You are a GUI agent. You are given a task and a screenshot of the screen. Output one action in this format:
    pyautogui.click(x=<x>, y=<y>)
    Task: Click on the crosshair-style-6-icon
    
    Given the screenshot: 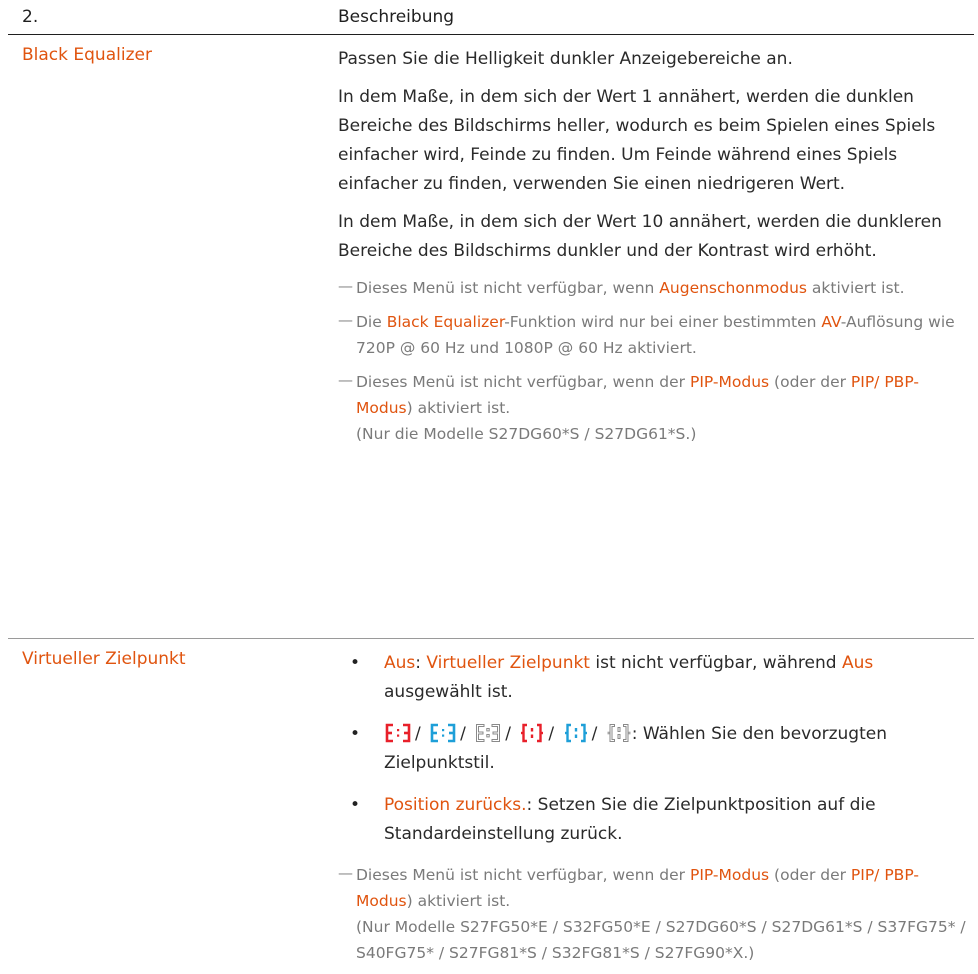 What is the action you would take?
    pyautogui.click(x=619, y=733)
    